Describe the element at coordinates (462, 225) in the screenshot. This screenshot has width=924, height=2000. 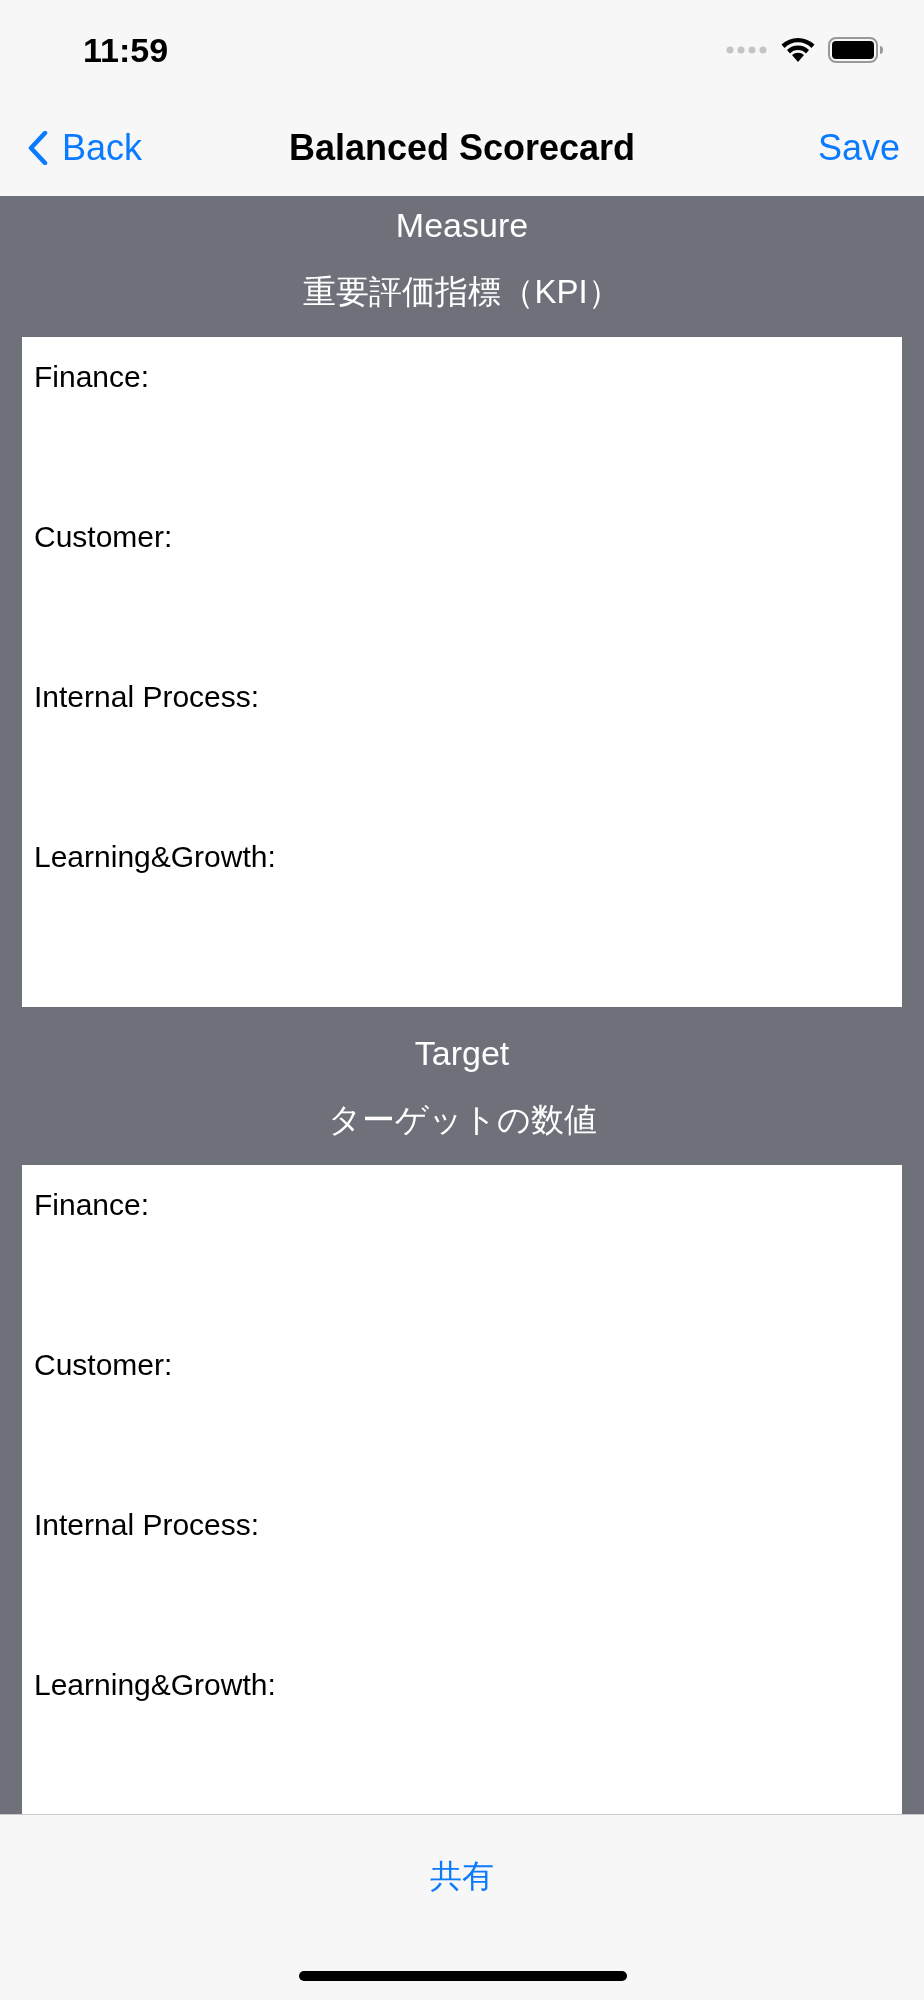
I see `section-title: Measure` at that location.